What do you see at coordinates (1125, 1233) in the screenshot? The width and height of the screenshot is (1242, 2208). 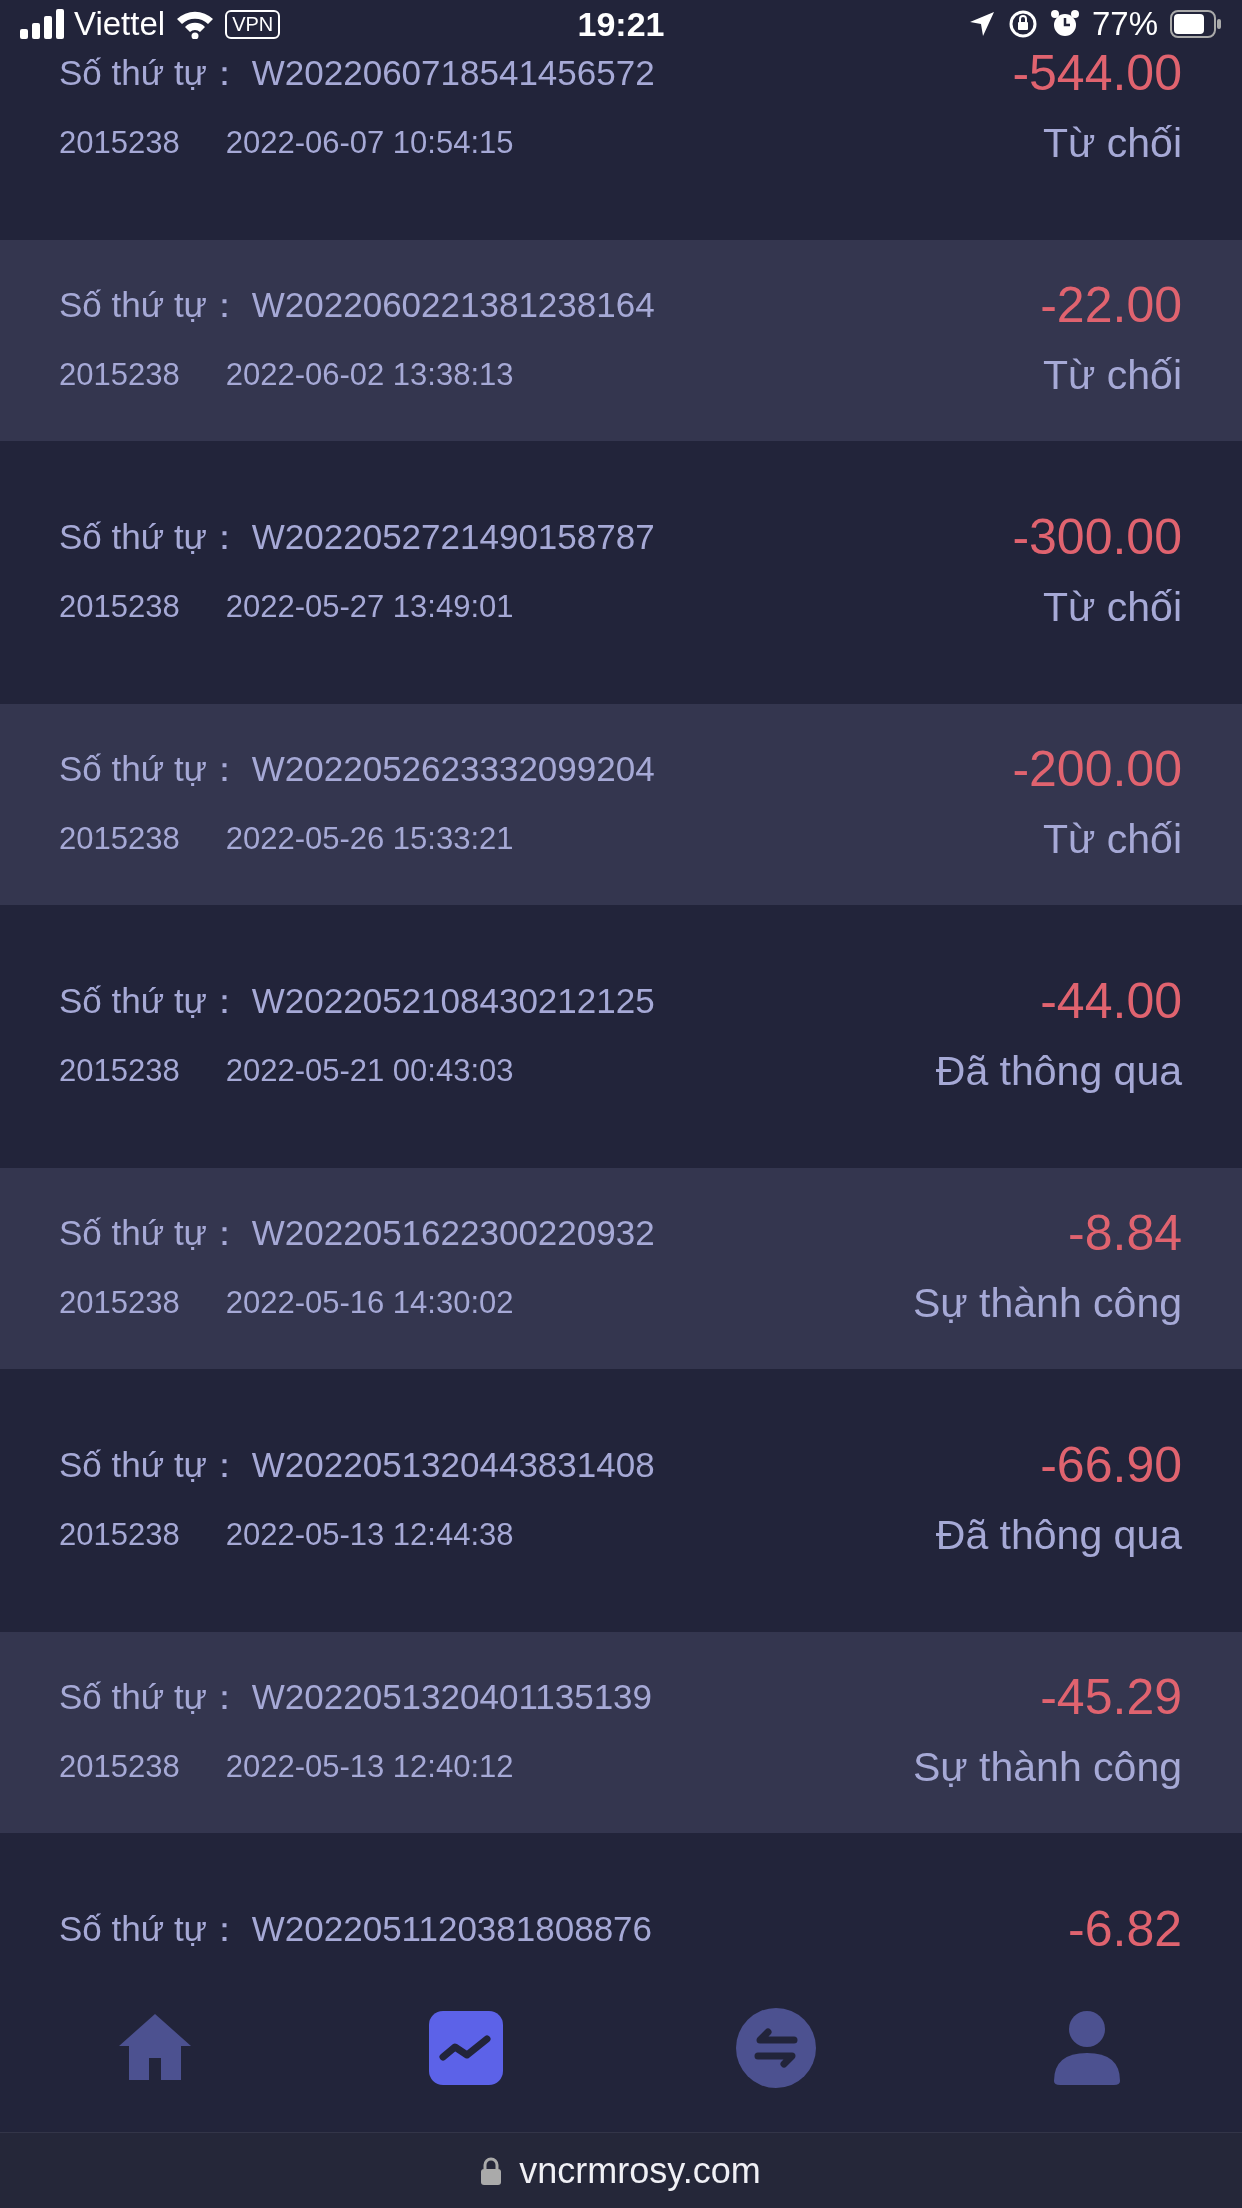 I see `amount: -8.84` at bounding box center [1125, 1233].